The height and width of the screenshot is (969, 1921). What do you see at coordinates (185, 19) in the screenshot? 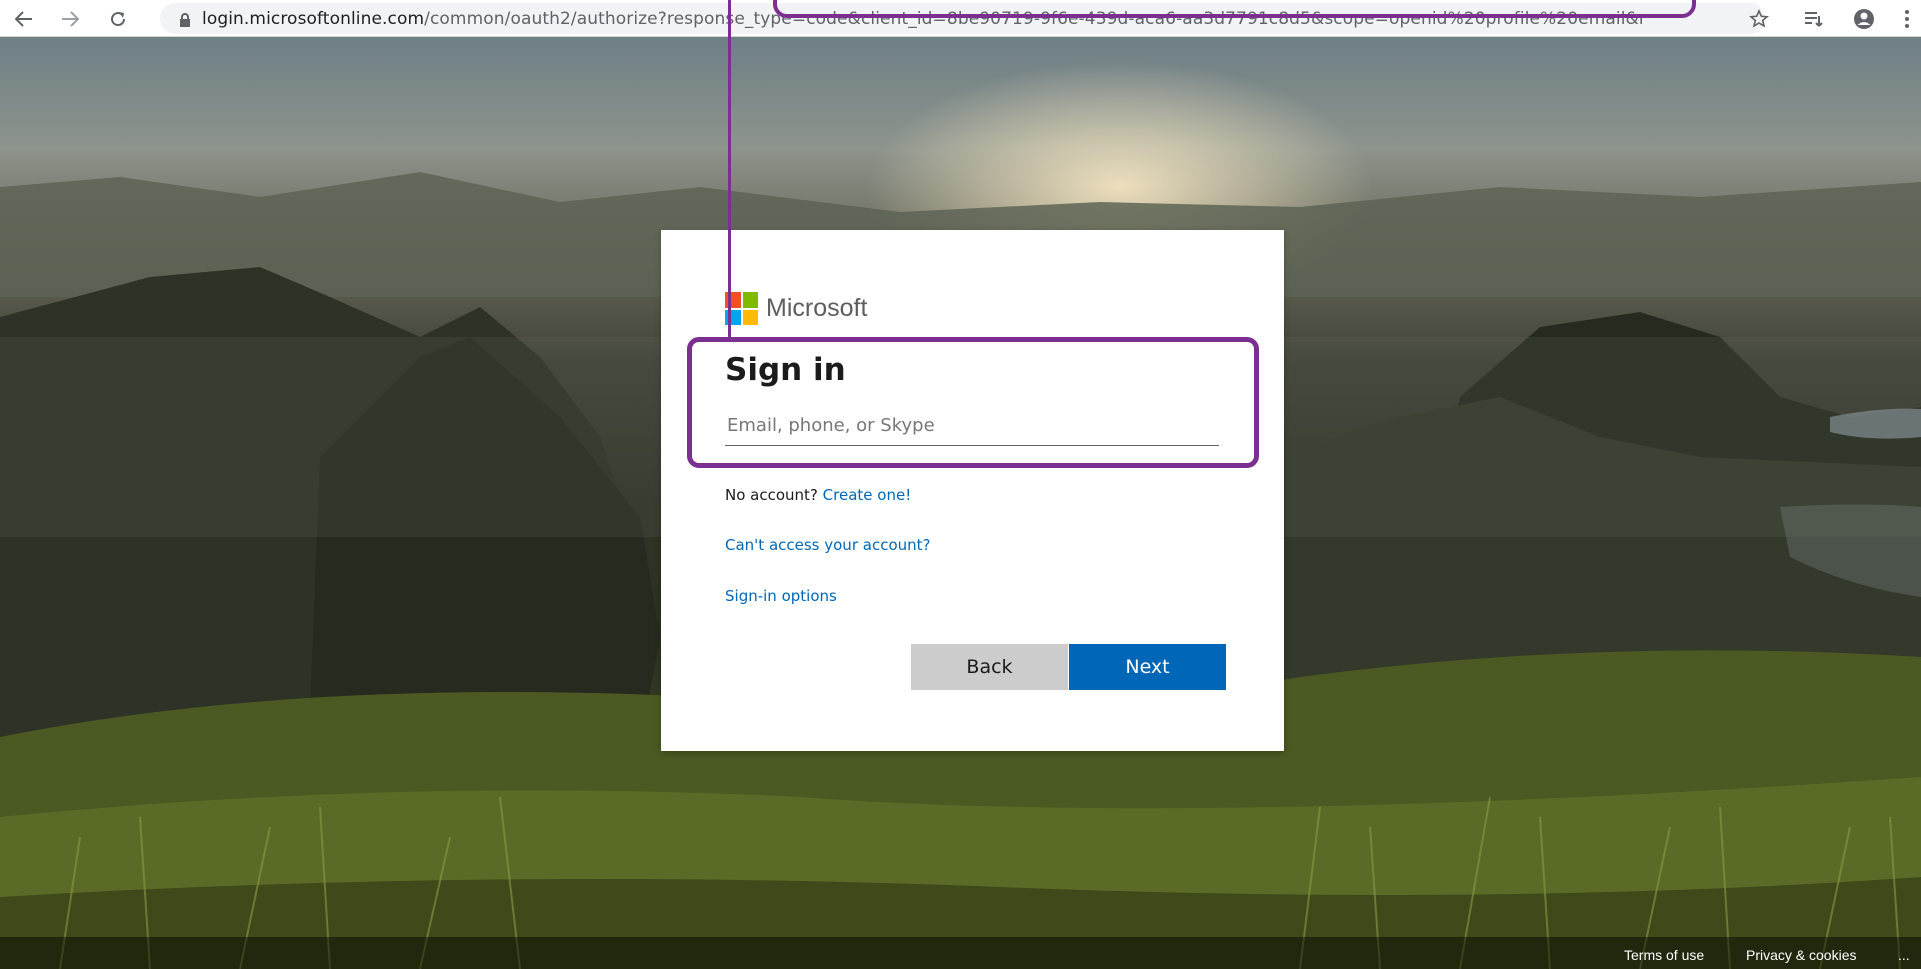
I see `lock-icon` at bounding box center [185, 19].